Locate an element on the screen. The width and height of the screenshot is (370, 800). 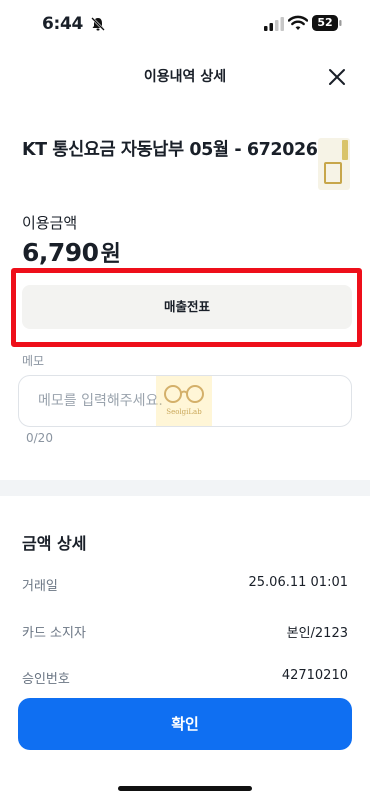
memo-char-counter: 0/20 is located at coordinates (39, 438).